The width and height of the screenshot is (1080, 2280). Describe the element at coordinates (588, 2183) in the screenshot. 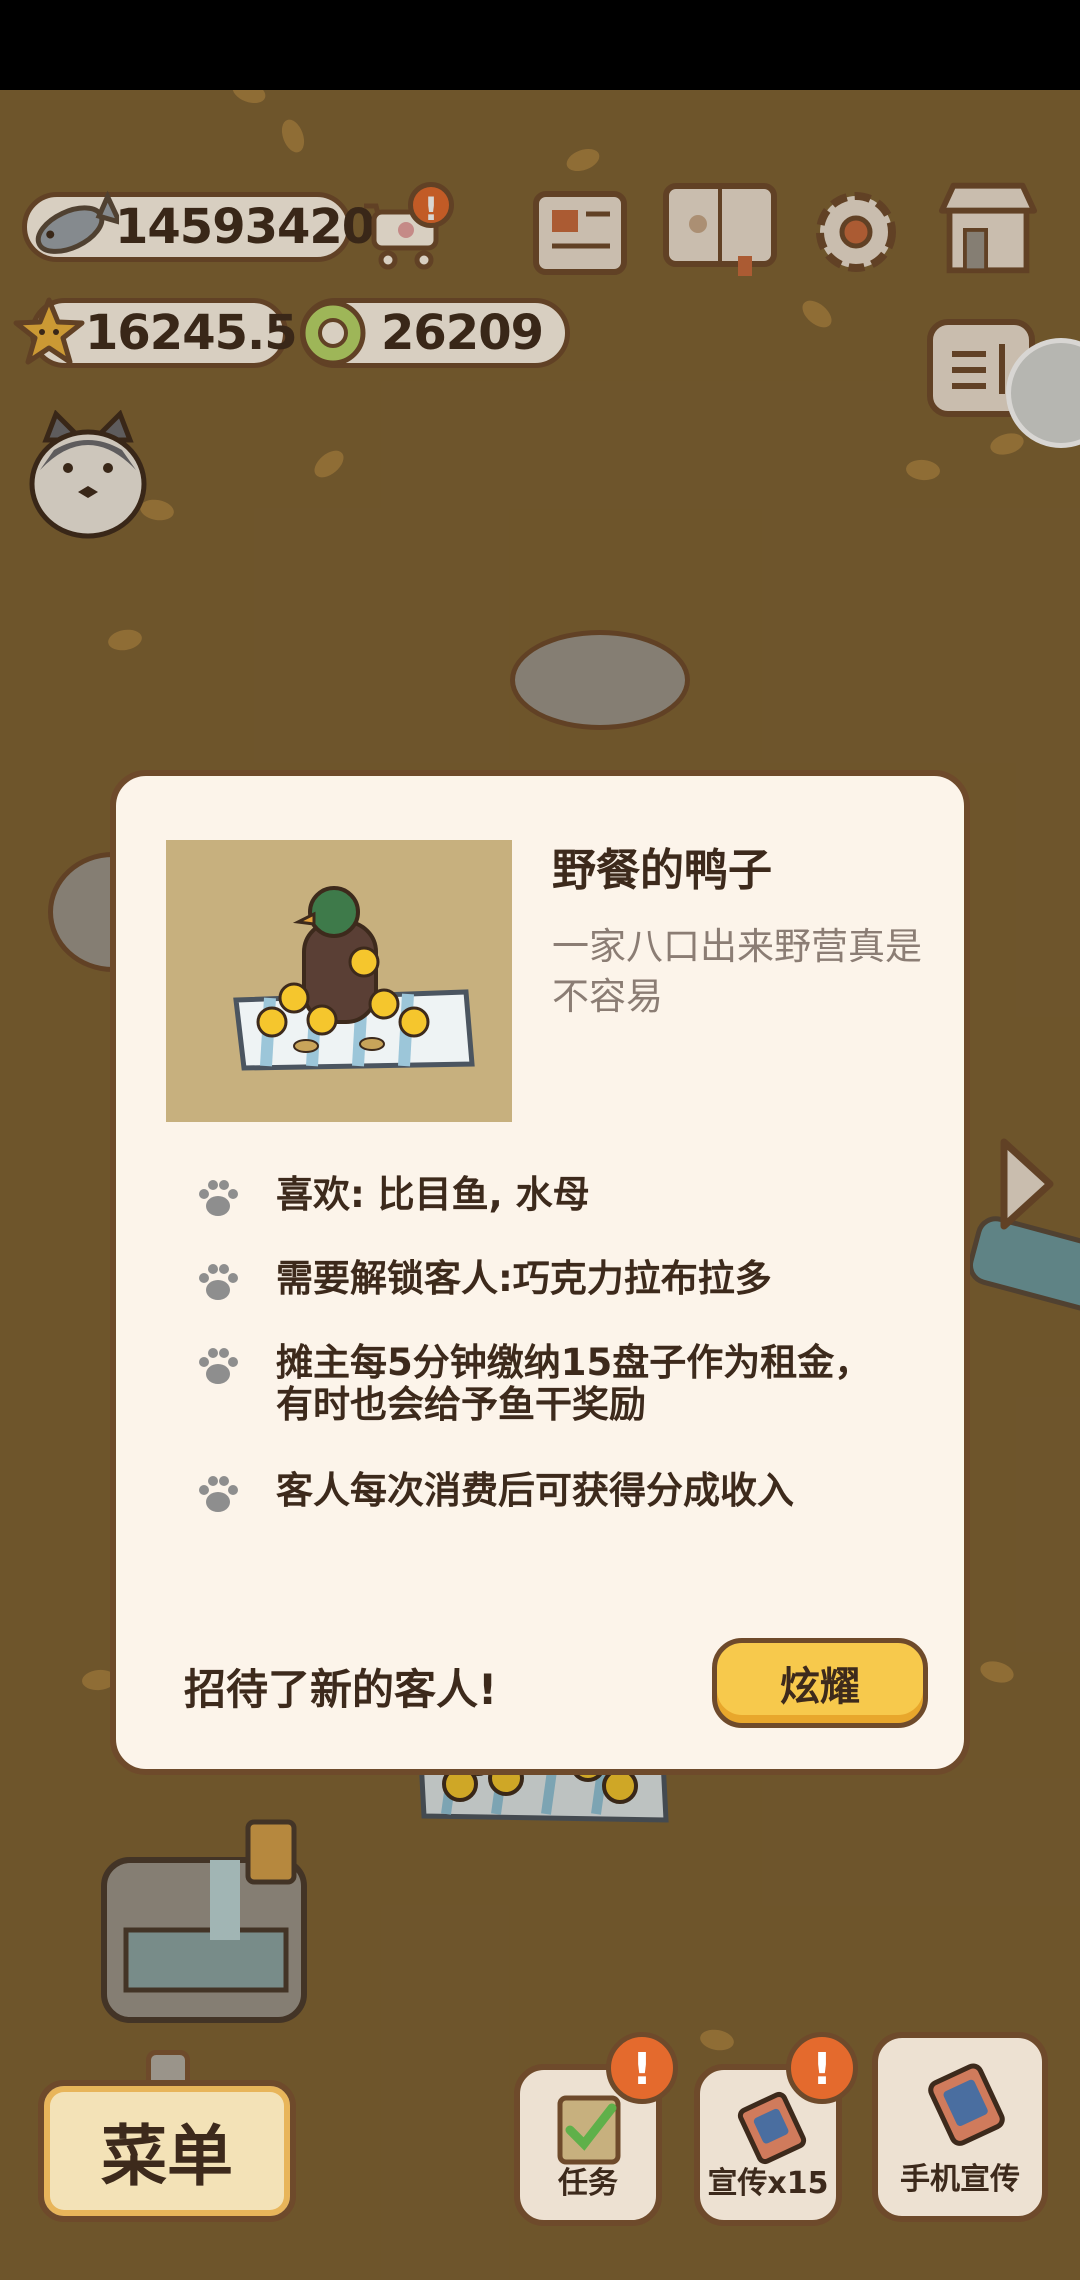

I see `tasks-label: 任务` at that location.